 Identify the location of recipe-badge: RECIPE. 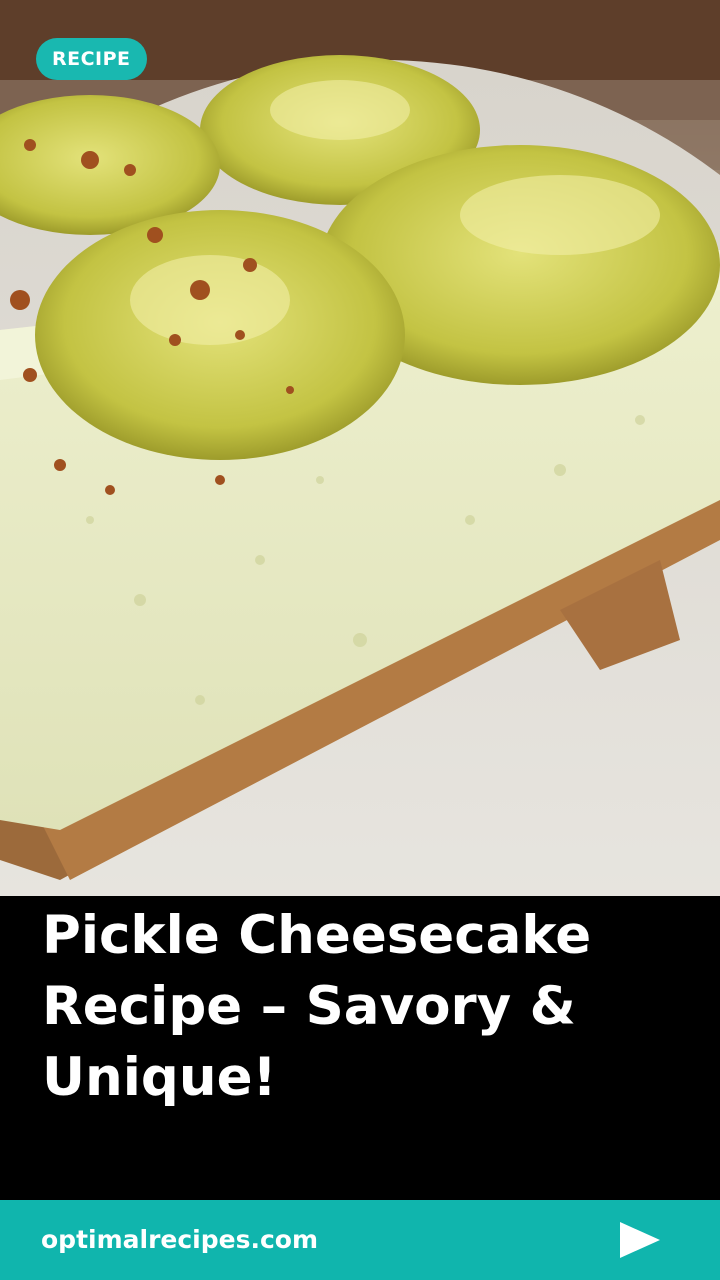
(91, 59).